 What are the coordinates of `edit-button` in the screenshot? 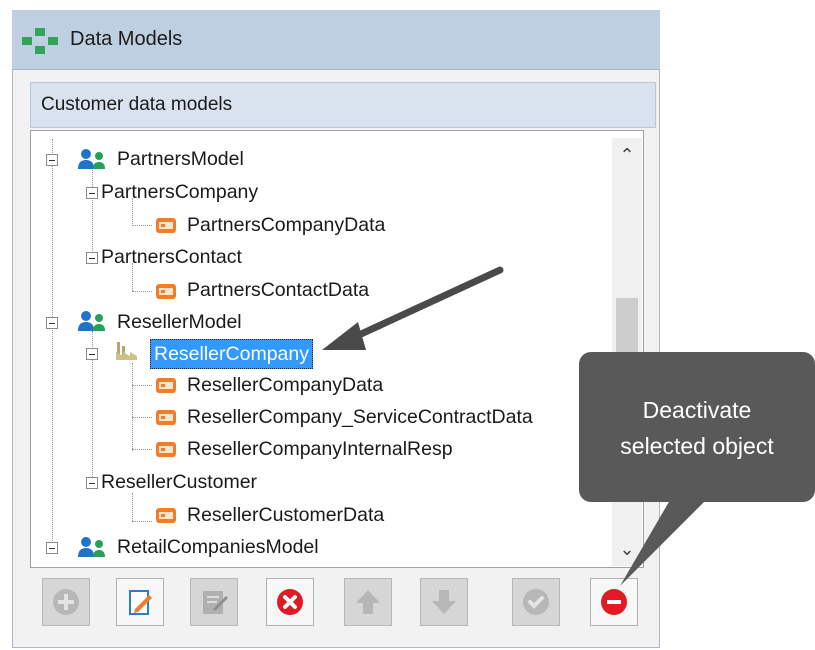 It's located at (140, 602).